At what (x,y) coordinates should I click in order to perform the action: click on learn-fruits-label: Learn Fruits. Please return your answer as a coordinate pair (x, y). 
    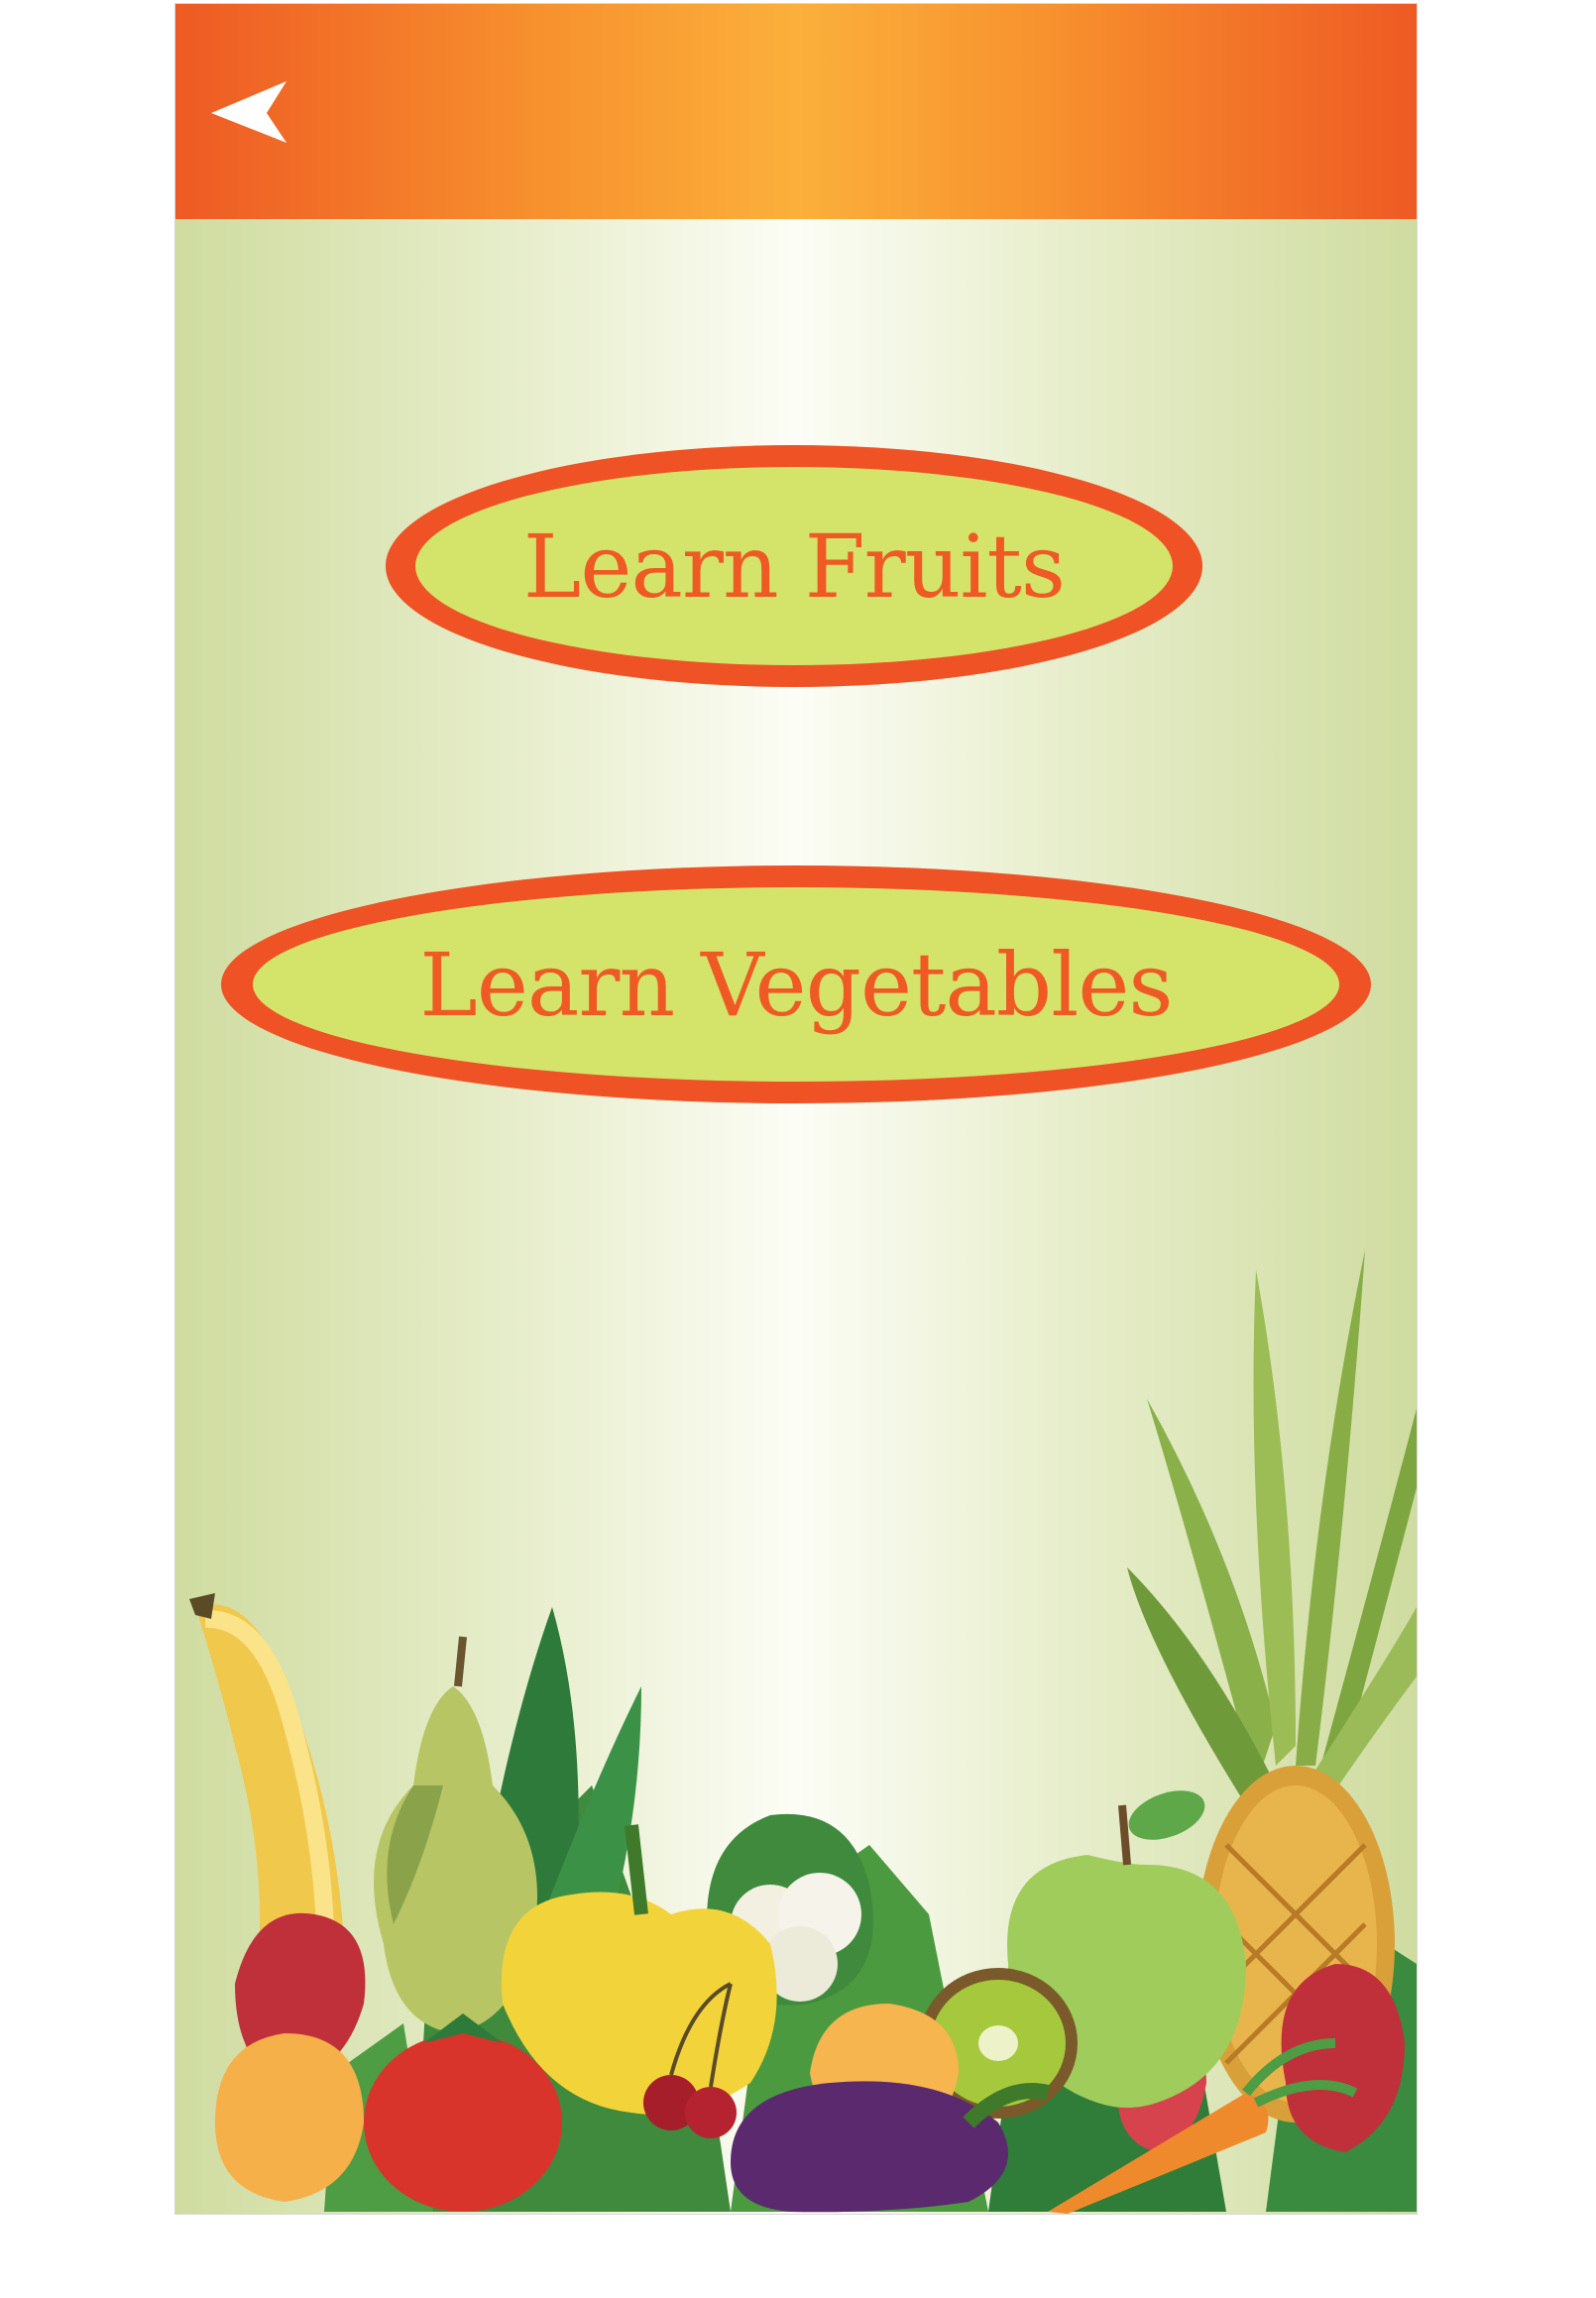
    Looking at the image, I should click on (794, 566).